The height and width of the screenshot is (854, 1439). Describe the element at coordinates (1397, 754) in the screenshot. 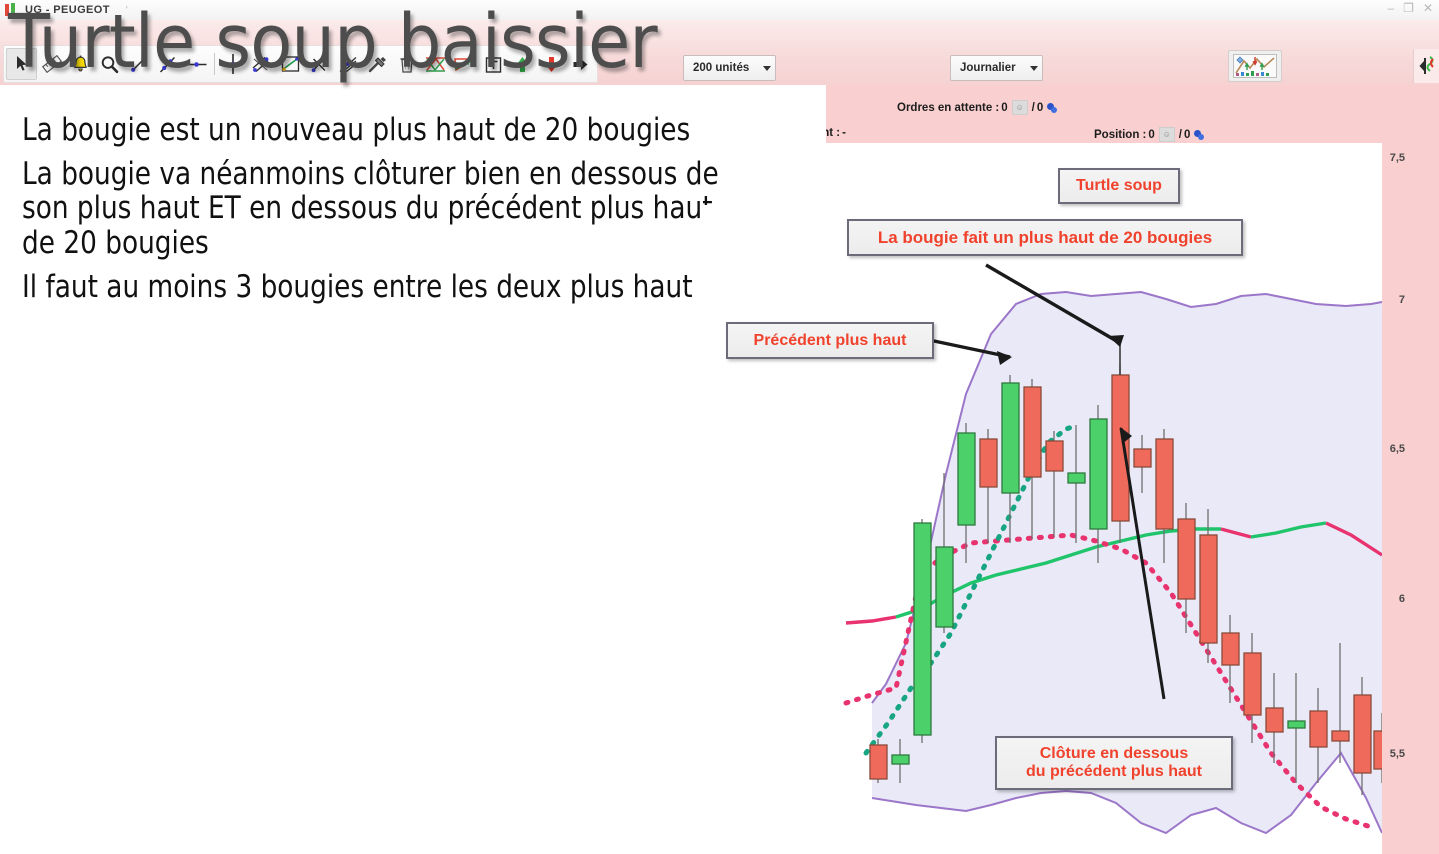

I see `price-axis-tick: 5,5` at that location.